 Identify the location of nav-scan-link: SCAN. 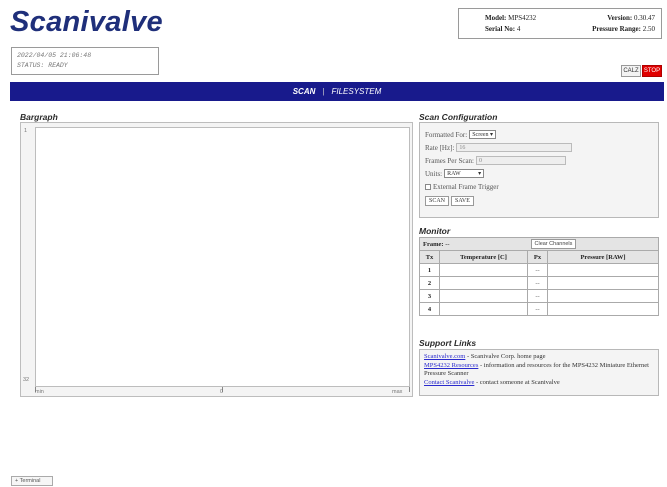
(304, 91).